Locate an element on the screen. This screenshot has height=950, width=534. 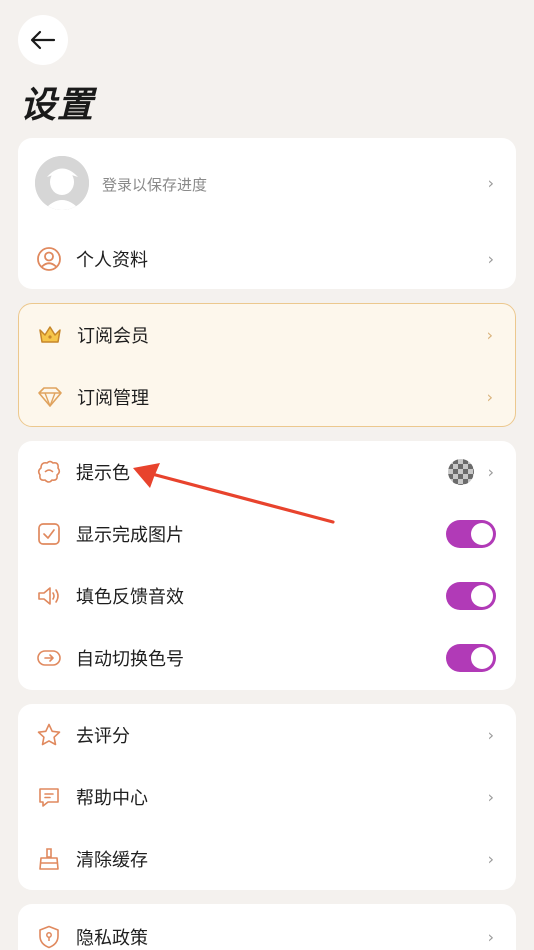
auto-switch-label: 自动切换色号 is located at coordinates (130, 659).